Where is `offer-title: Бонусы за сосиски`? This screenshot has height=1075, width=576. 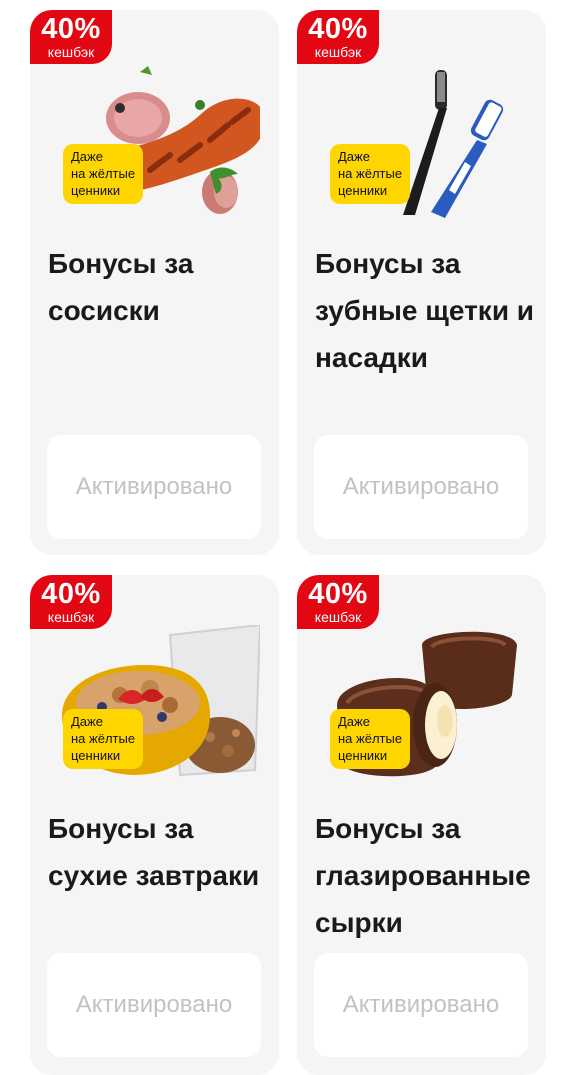
offer-title: Бонусы за сосиски is located at coordinates (121, 287).